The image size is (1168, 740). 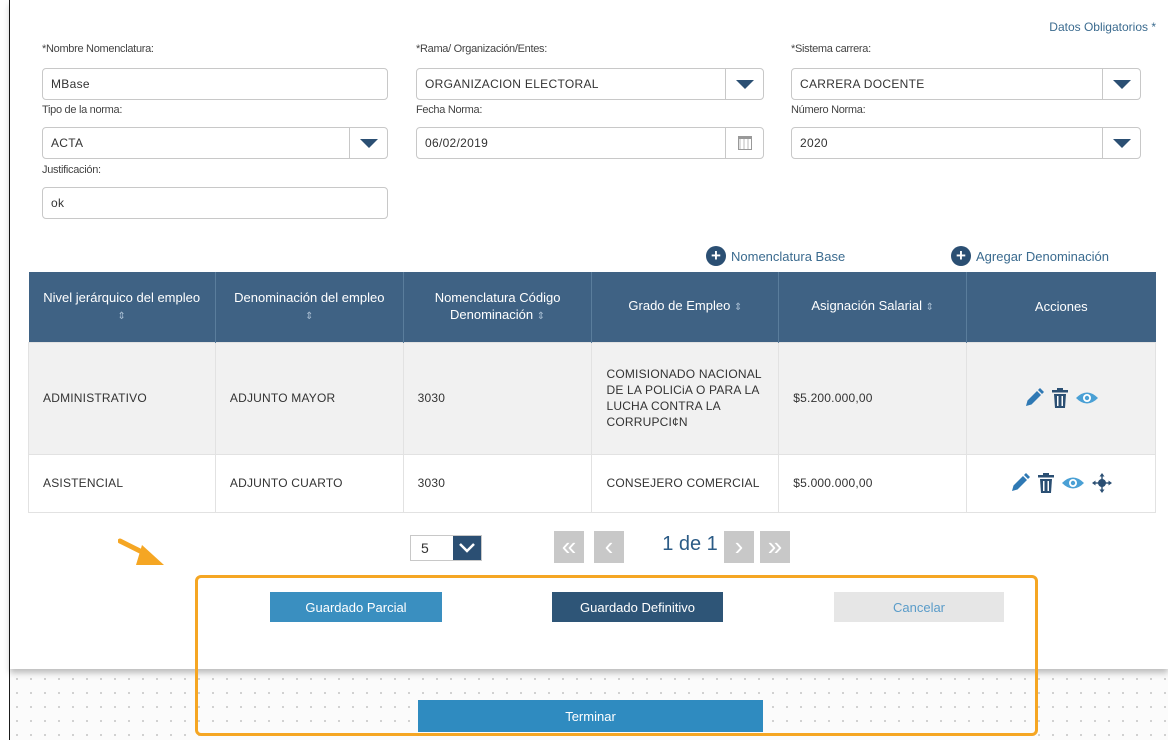 What do you see at coordinates (82, 110) in the screenshot?
I see `tipo-label: Tipo de la norma:` at bounding box center [82, 110].